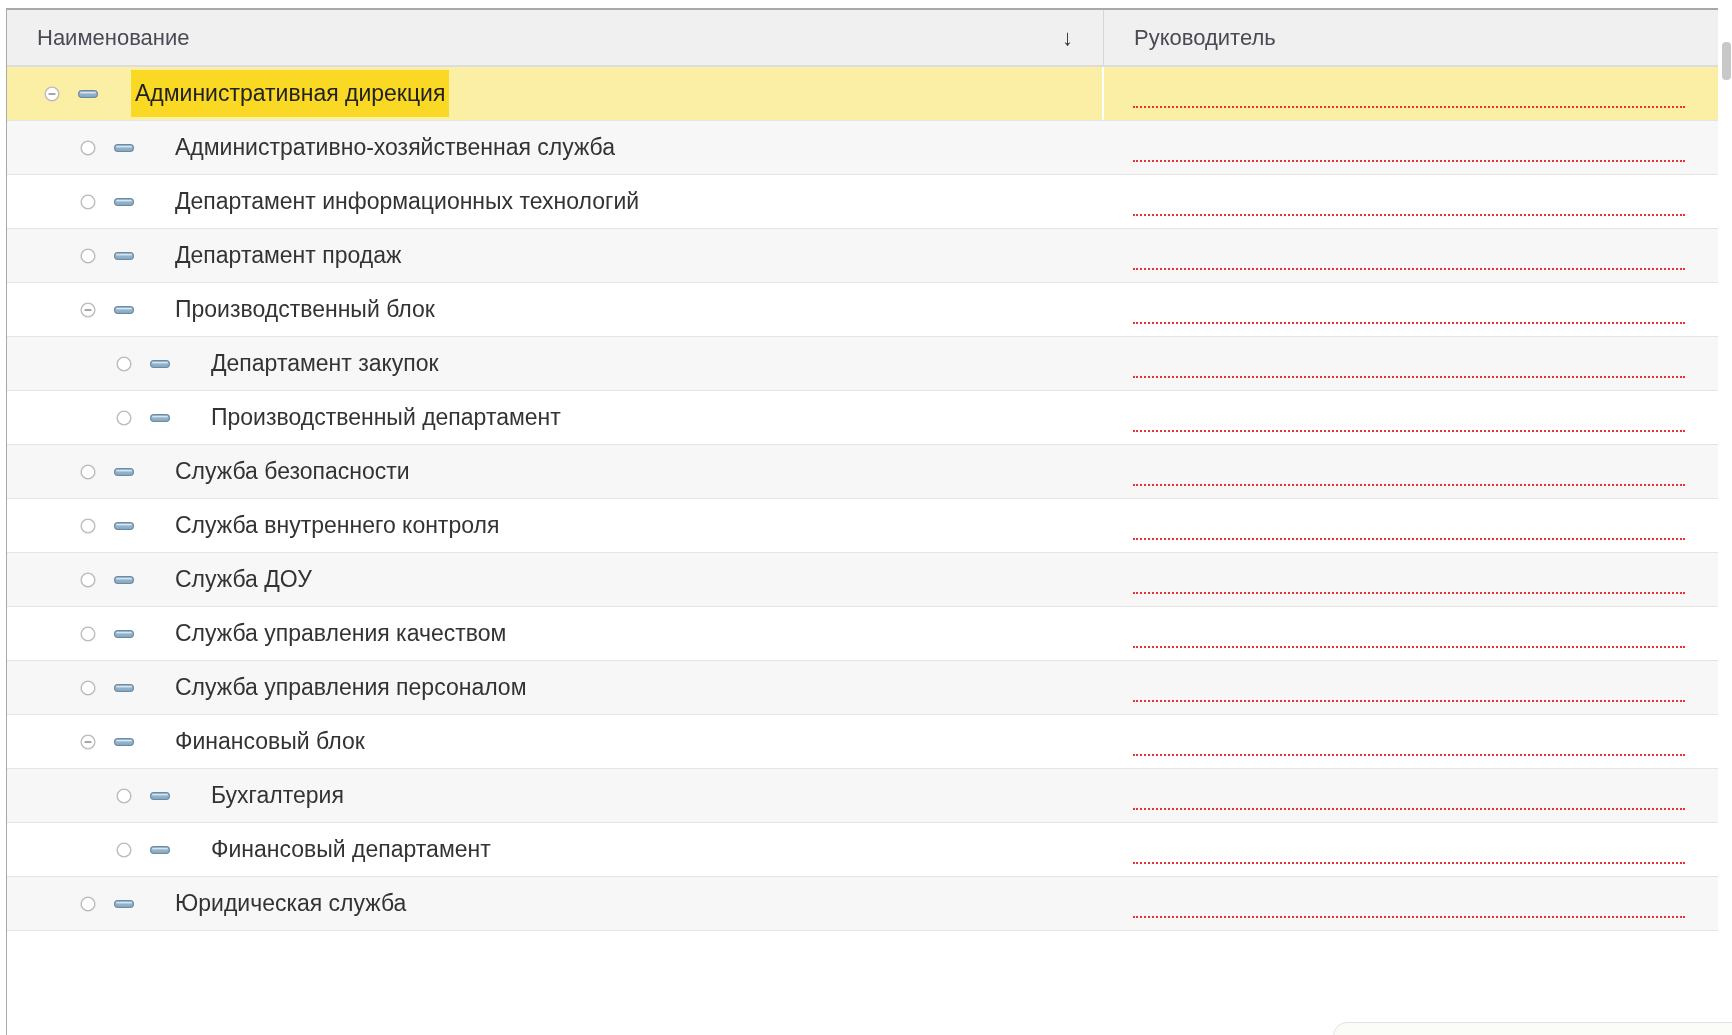 The height and width of the screenshot is (1035, 1732). What do you see at coordinates (862, 472) in the screenshot?
I see `table-row: Служба безопасности` at bounding box center [862, 472].